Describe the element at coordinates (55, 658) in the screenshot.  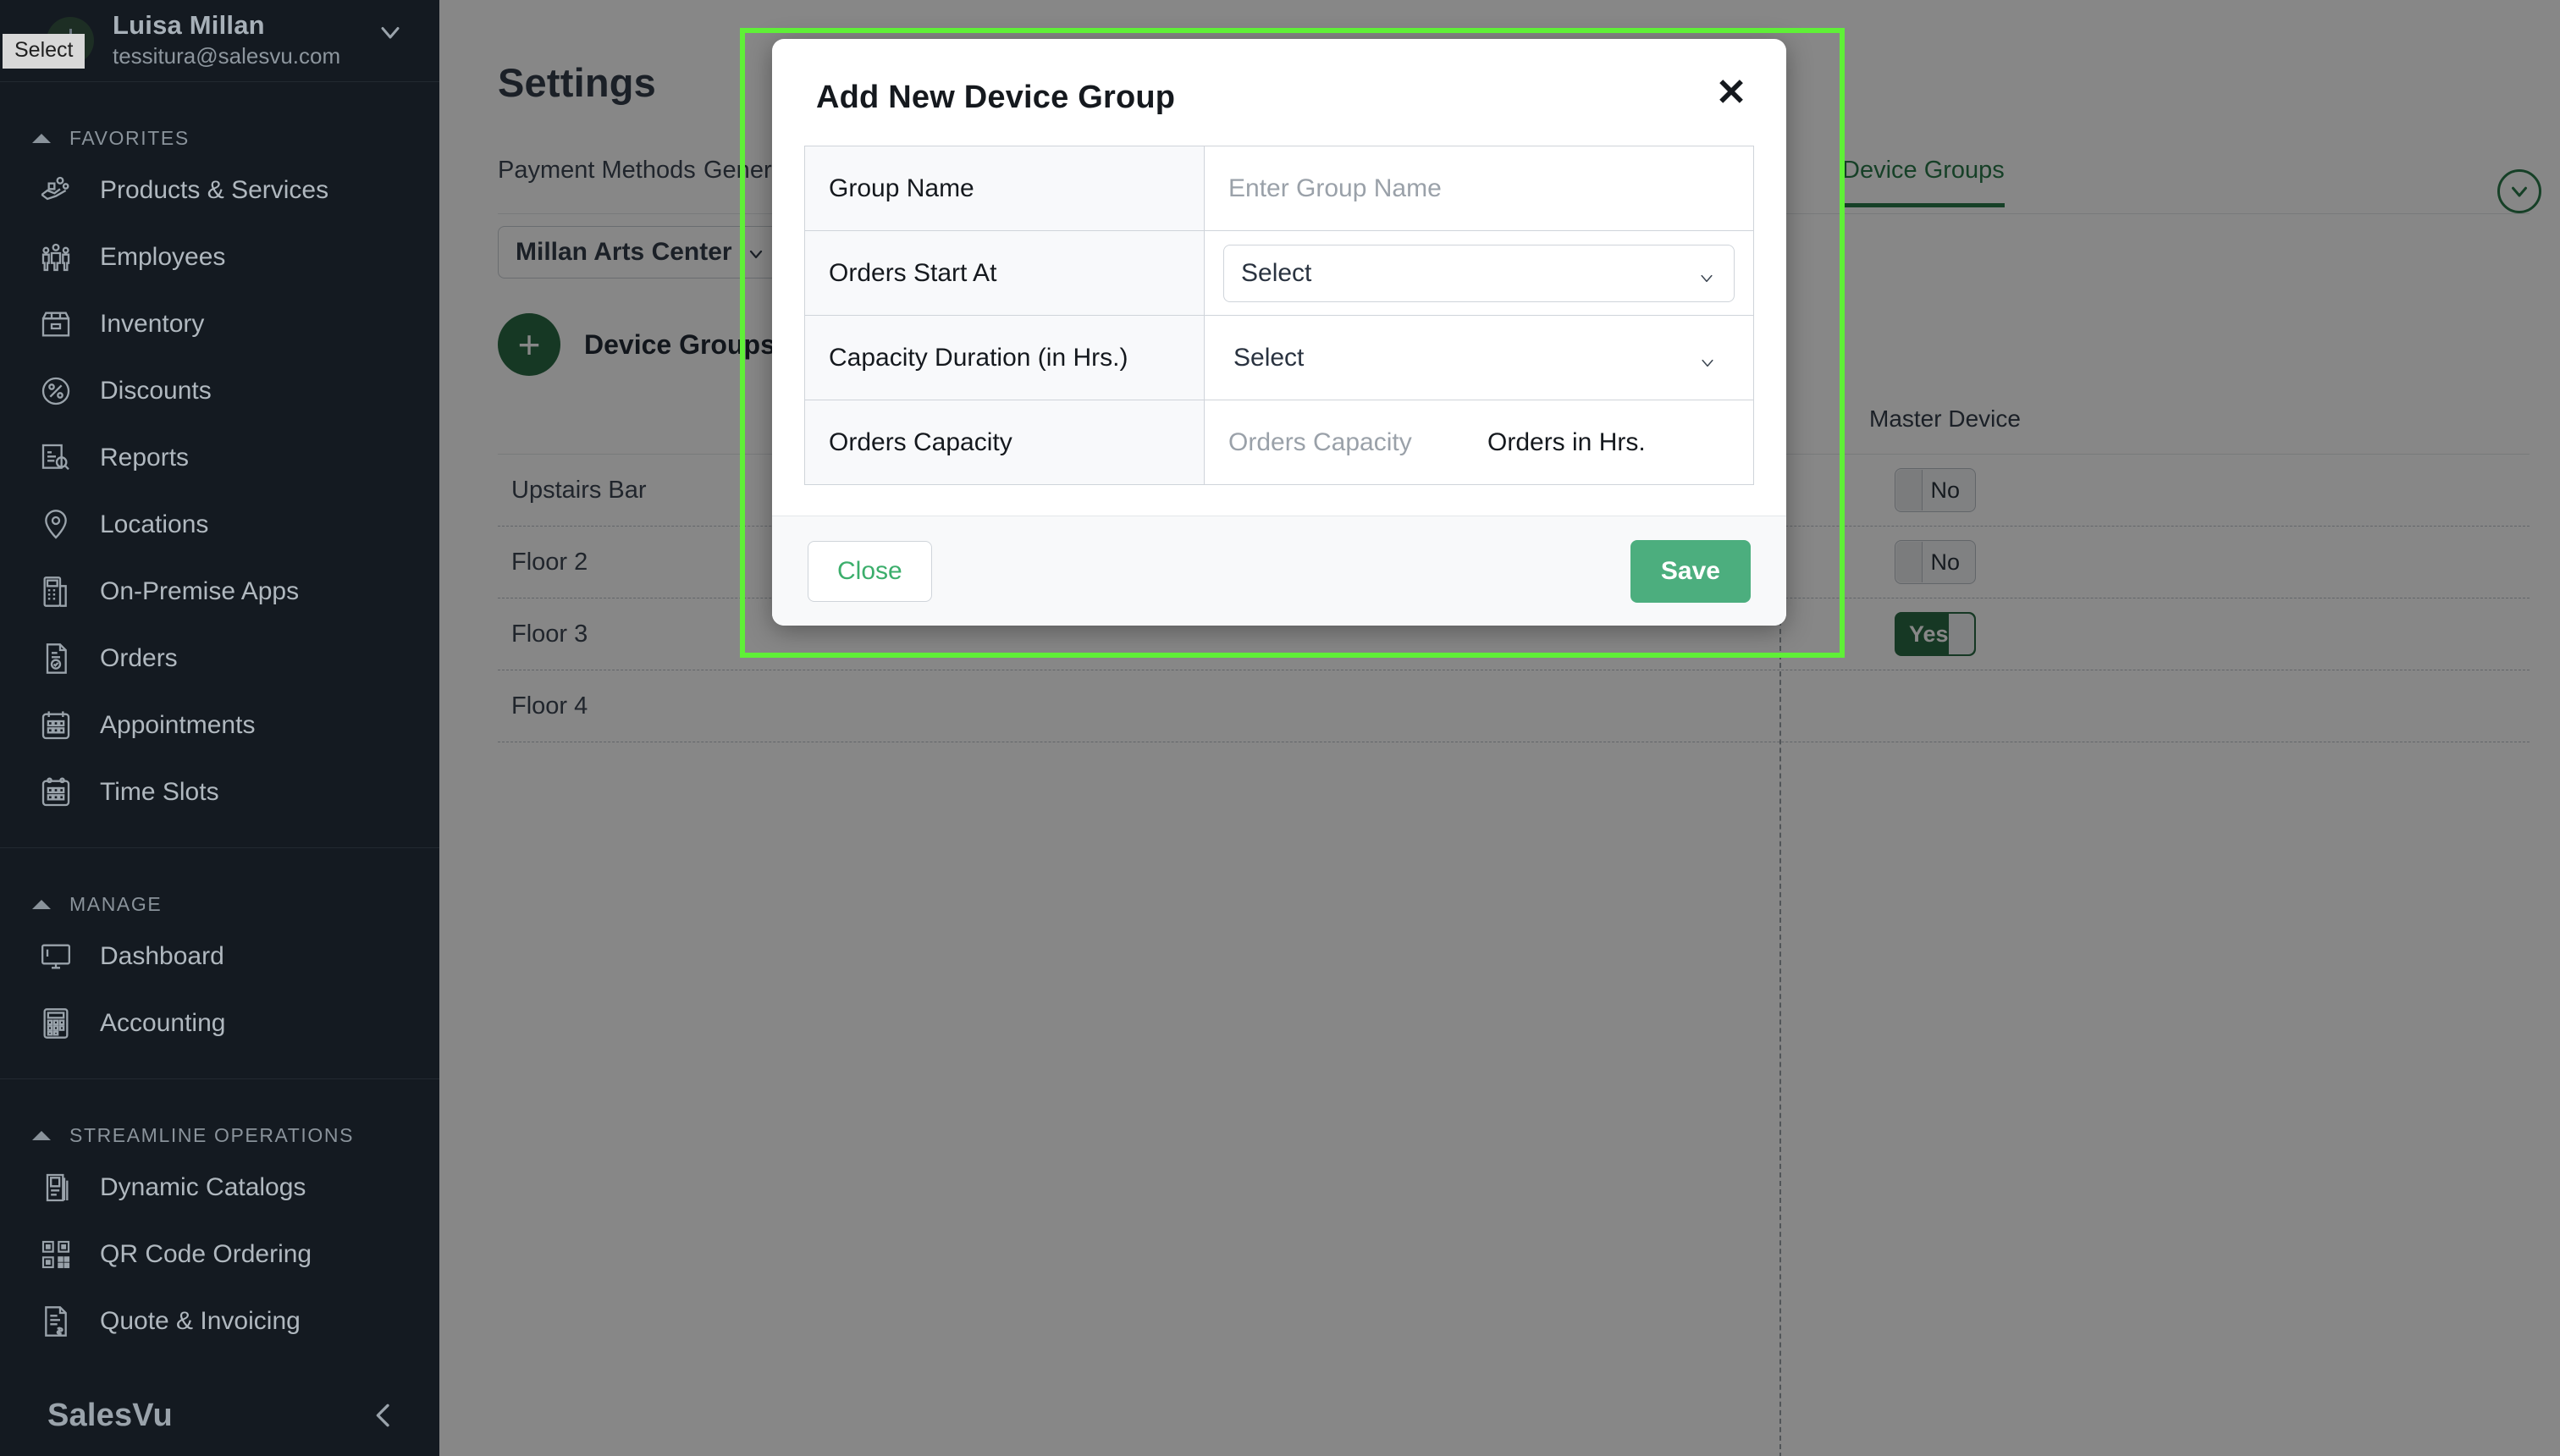
I see `orders-document-icon` at that location.